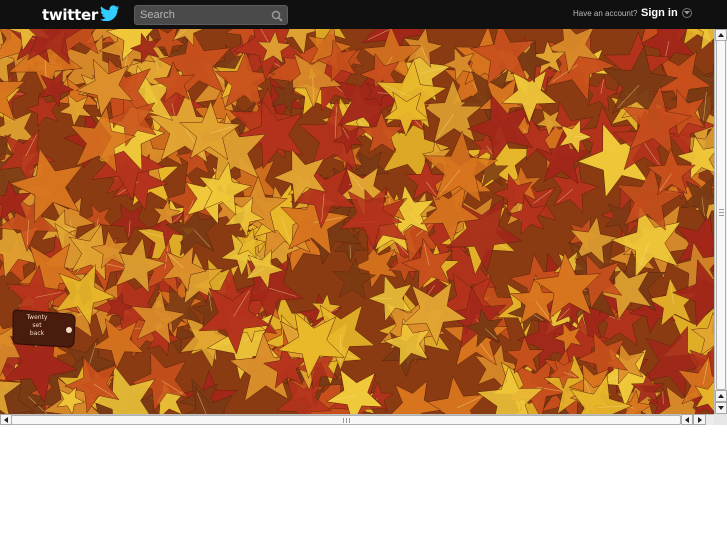 The image size is (727, 545). I want to click on bird-icon, so click(109, 15).